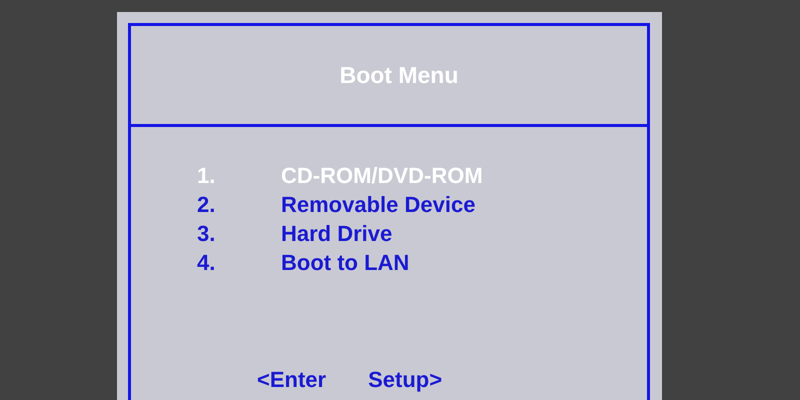 Image resolution: width=800 pixels, height=400 pixels. Describe the element at coordinates (405, 380) in the screenshot. I see `key-hint: Setup>` at that location.